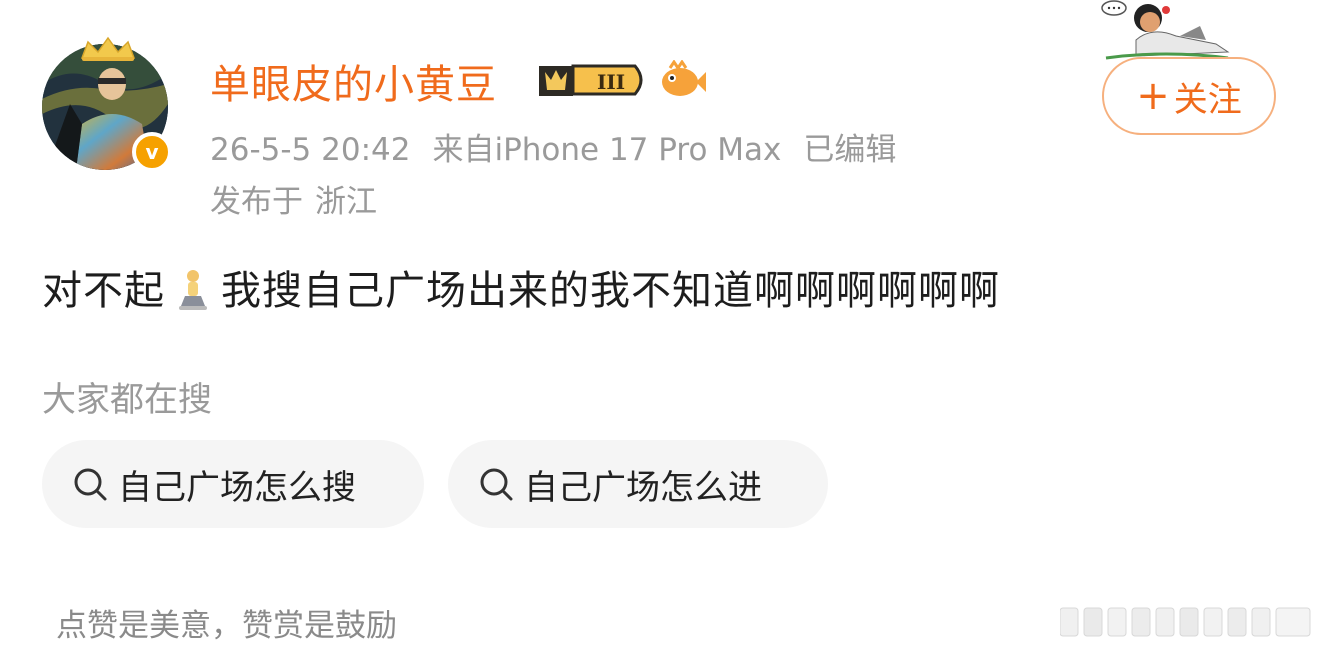 This screenshot has height=658, width=1320. What do you see at coordinates (346, 202) in the screenshot?
I see `location-place: 浙江` at bounding box center [346, 202].